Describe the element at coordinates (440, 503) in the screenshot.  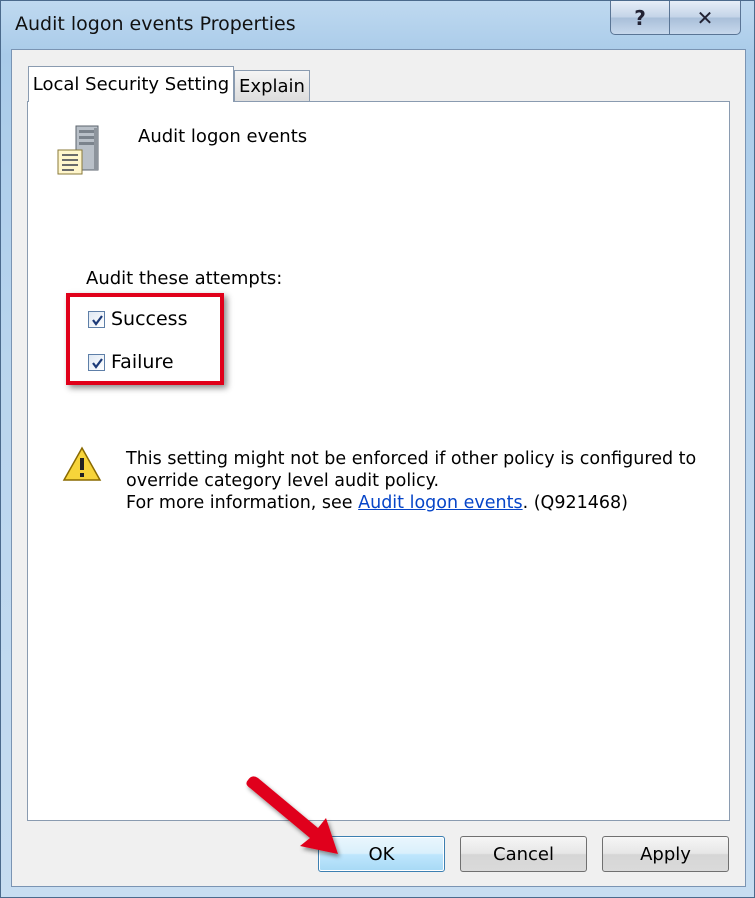
I see `audit-logon-events-link: Audit logon events` at that location.